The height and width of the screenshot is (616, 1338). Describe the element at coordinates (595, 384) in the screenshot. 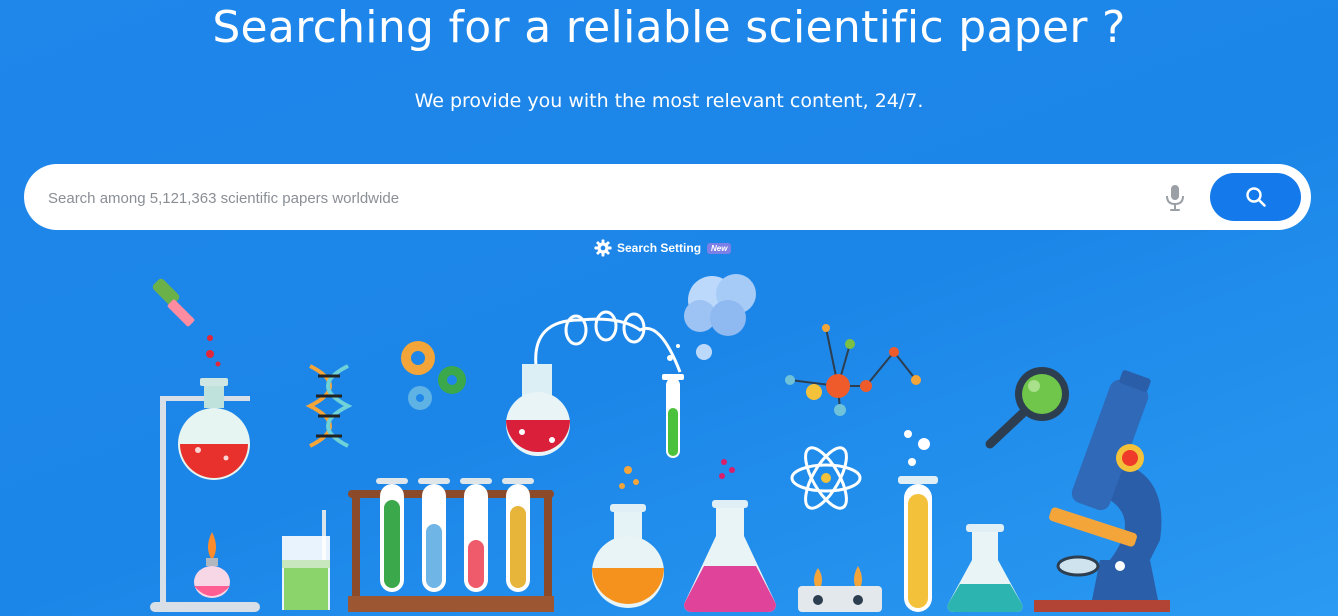

I see `distillation-flask-icon` at that location.